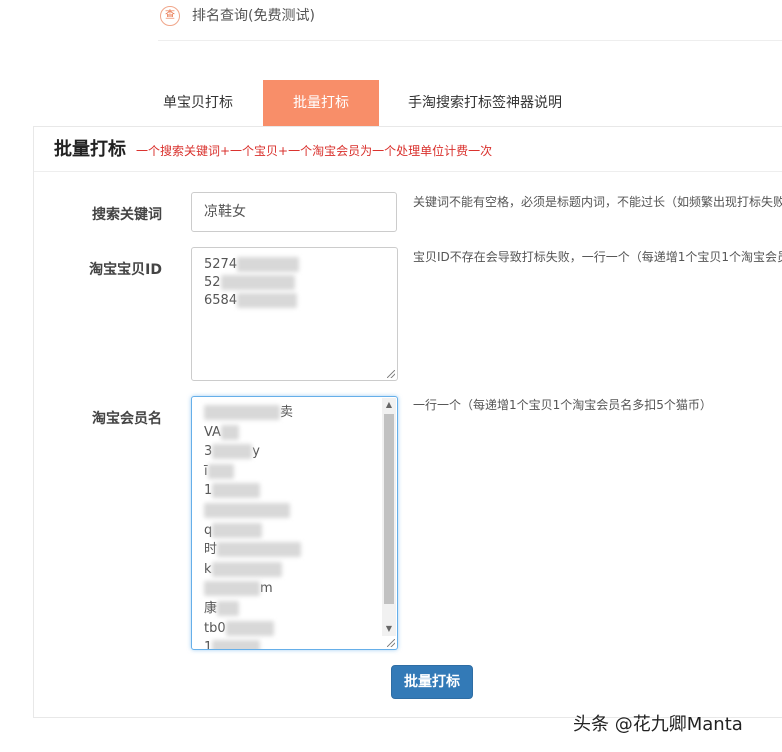 Image resolution: width=782 pixels, height=752 pixels. Describe the element at coordinates (389, 509) in the screenshot. I see `scrollbar-thumb` at that location.